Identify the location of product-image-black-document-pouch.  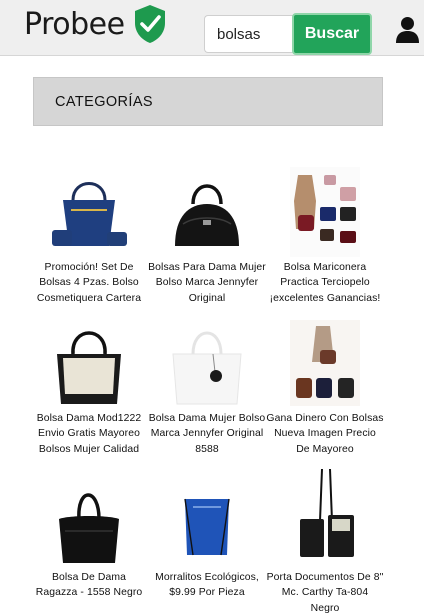
(325, 515).